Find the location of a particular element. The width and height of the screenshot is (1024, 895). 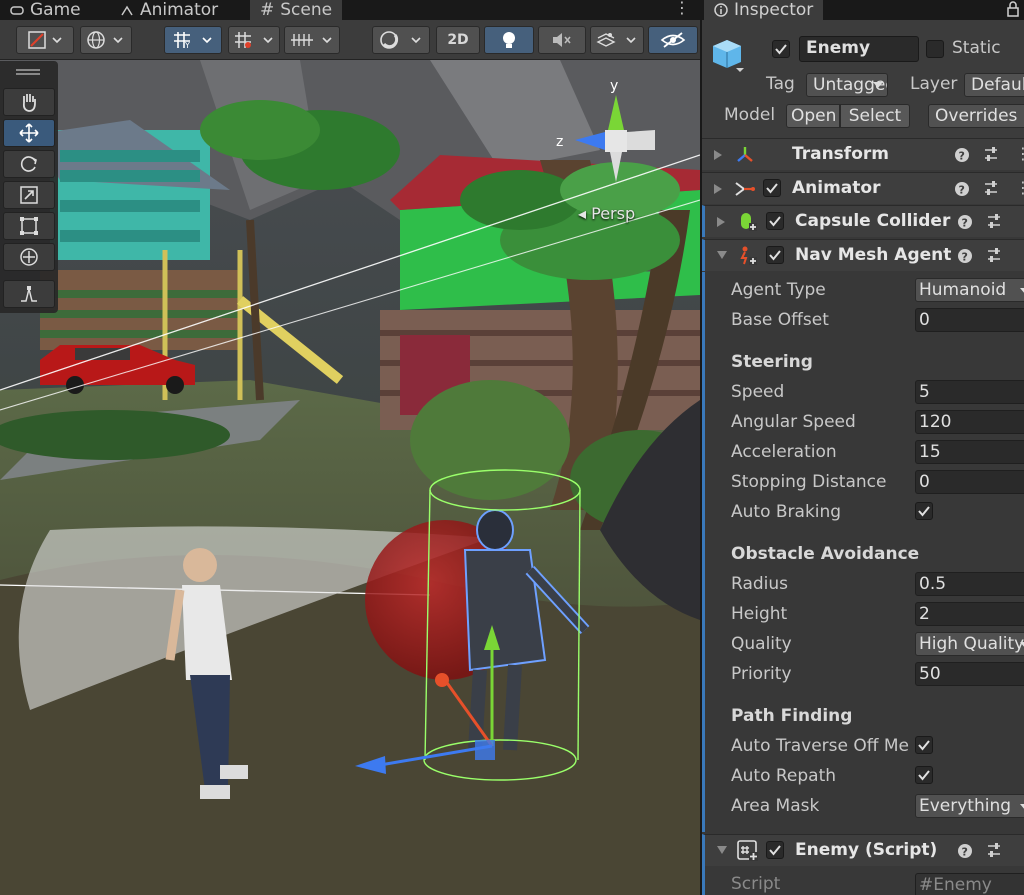

scene-menu-icon: ⋮ is located at coordinates (682, 8).